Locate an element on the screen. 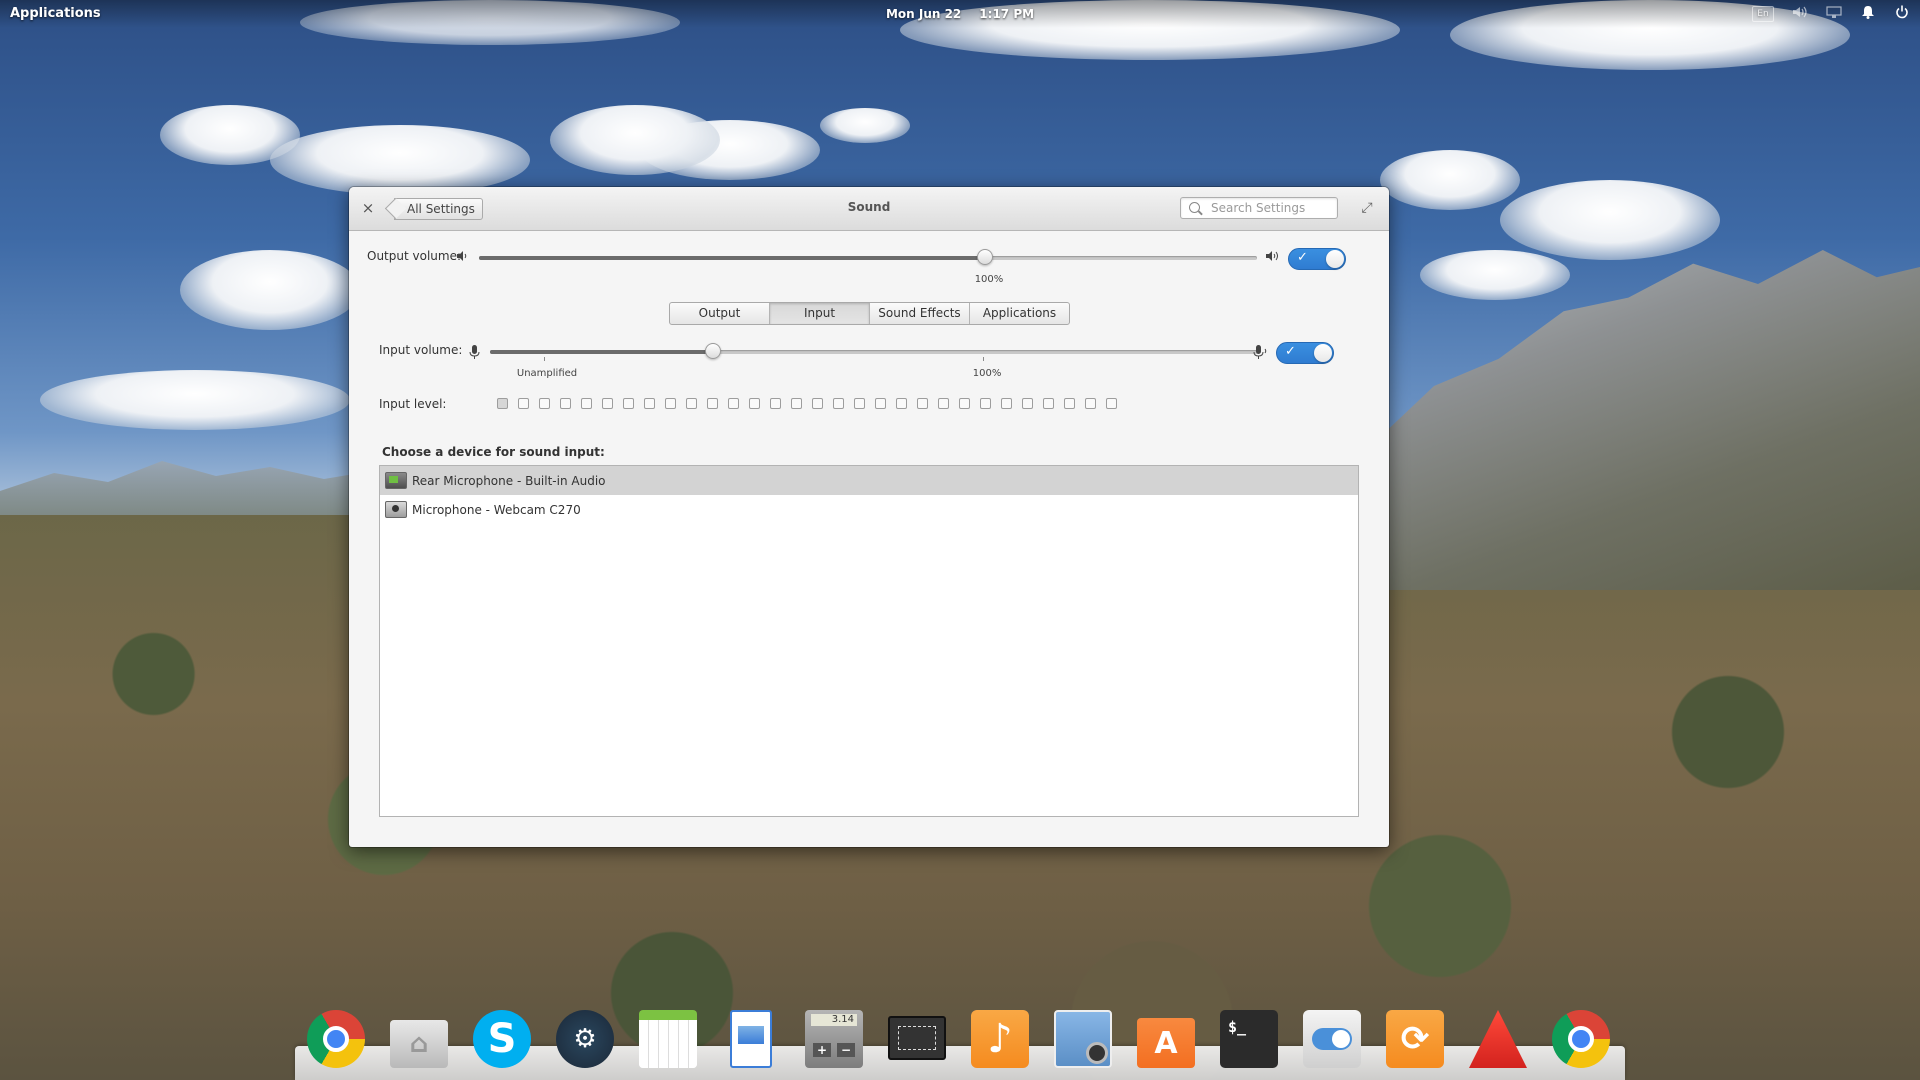  unamplified-mark: Unamplified is located at coordinates (547, 373).